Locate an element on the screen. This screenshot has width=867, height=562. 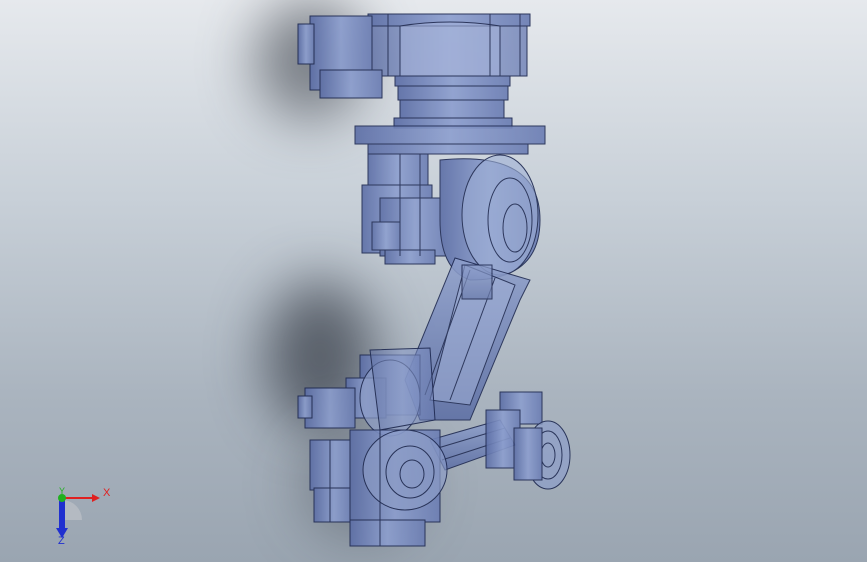
y-axis-label: Y is located at coordinates (62, 491).